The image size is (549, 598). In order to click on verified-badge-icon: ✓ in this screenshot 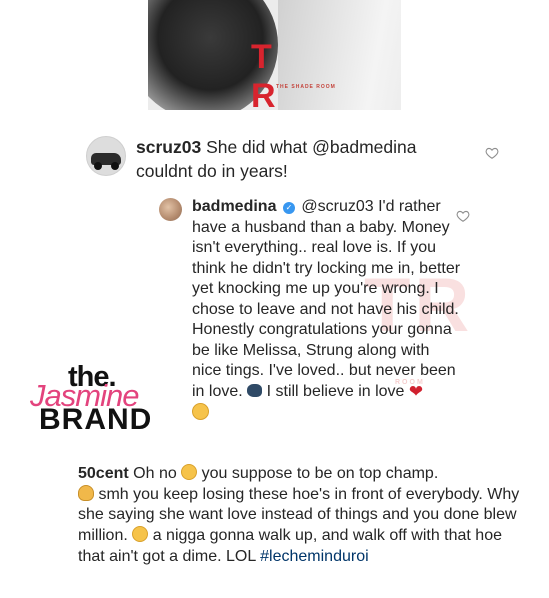, I will do `click(288, 208)`.